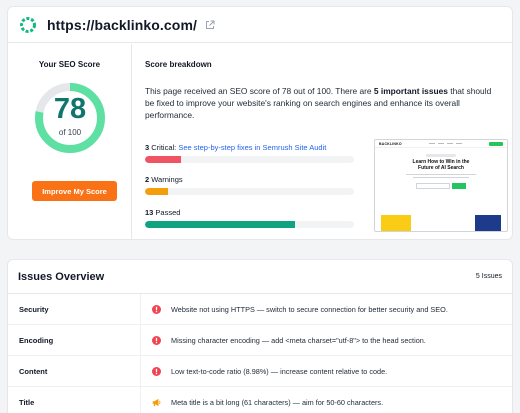 The height and width of the screenshot is (413, 520). I want to click on metric-warnings: 2 Warnings, so click(250, 185).